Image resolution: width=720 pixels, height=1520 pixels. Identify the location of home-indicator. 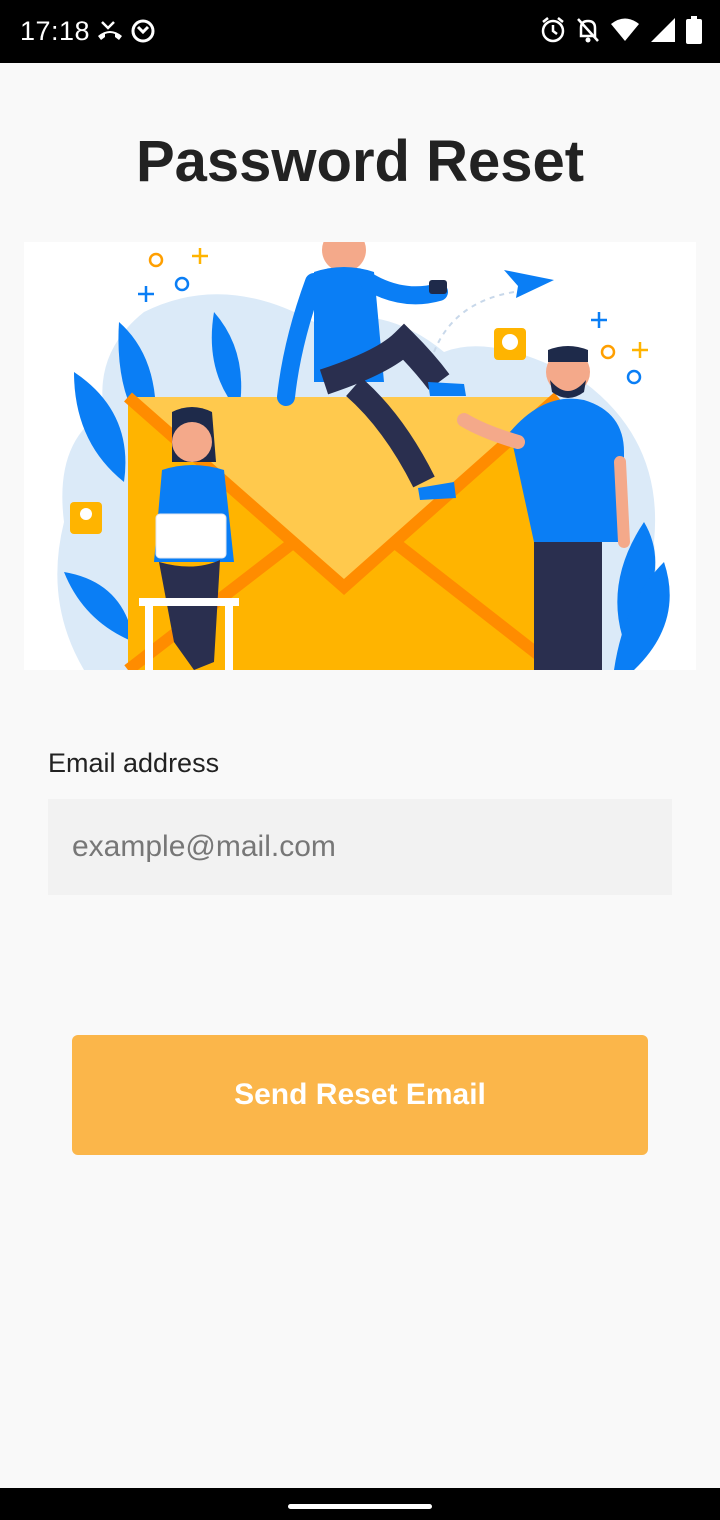
(360, 1506).